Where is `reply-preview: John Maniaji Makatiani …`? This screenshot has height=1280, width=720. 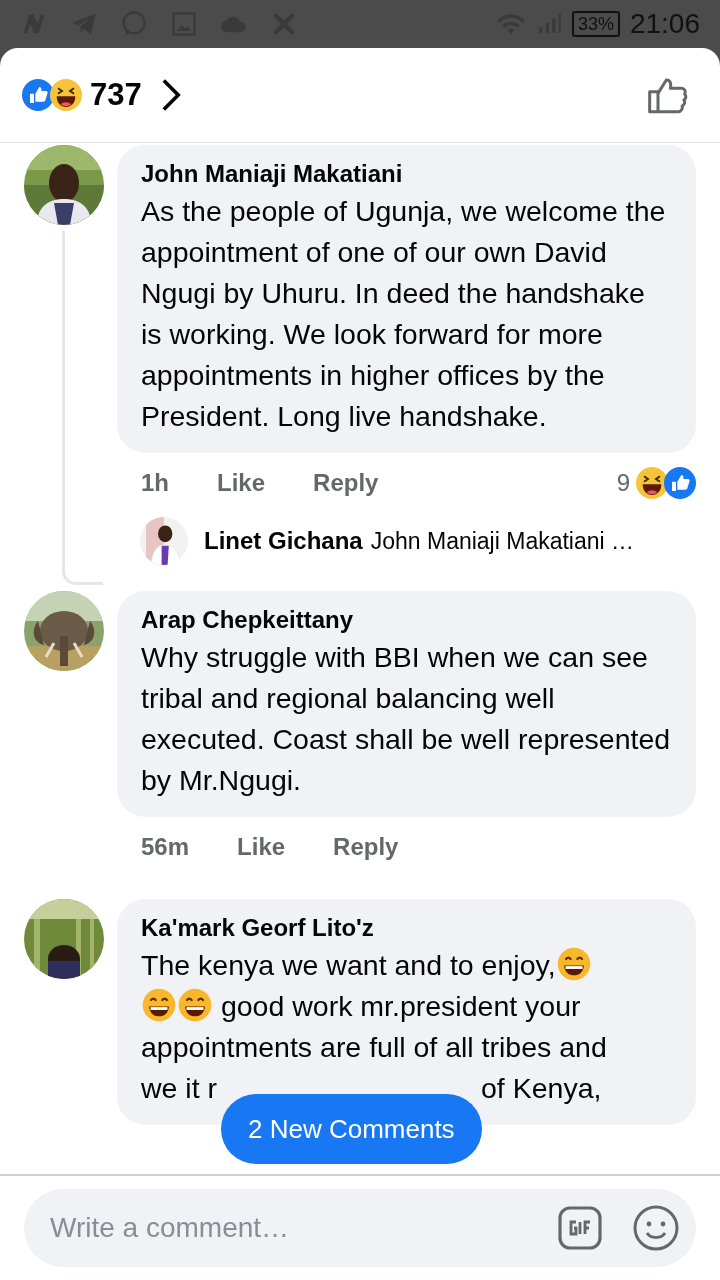 reply-preview: John Maniaji Makatiani … is located at coordinates (502, 541).